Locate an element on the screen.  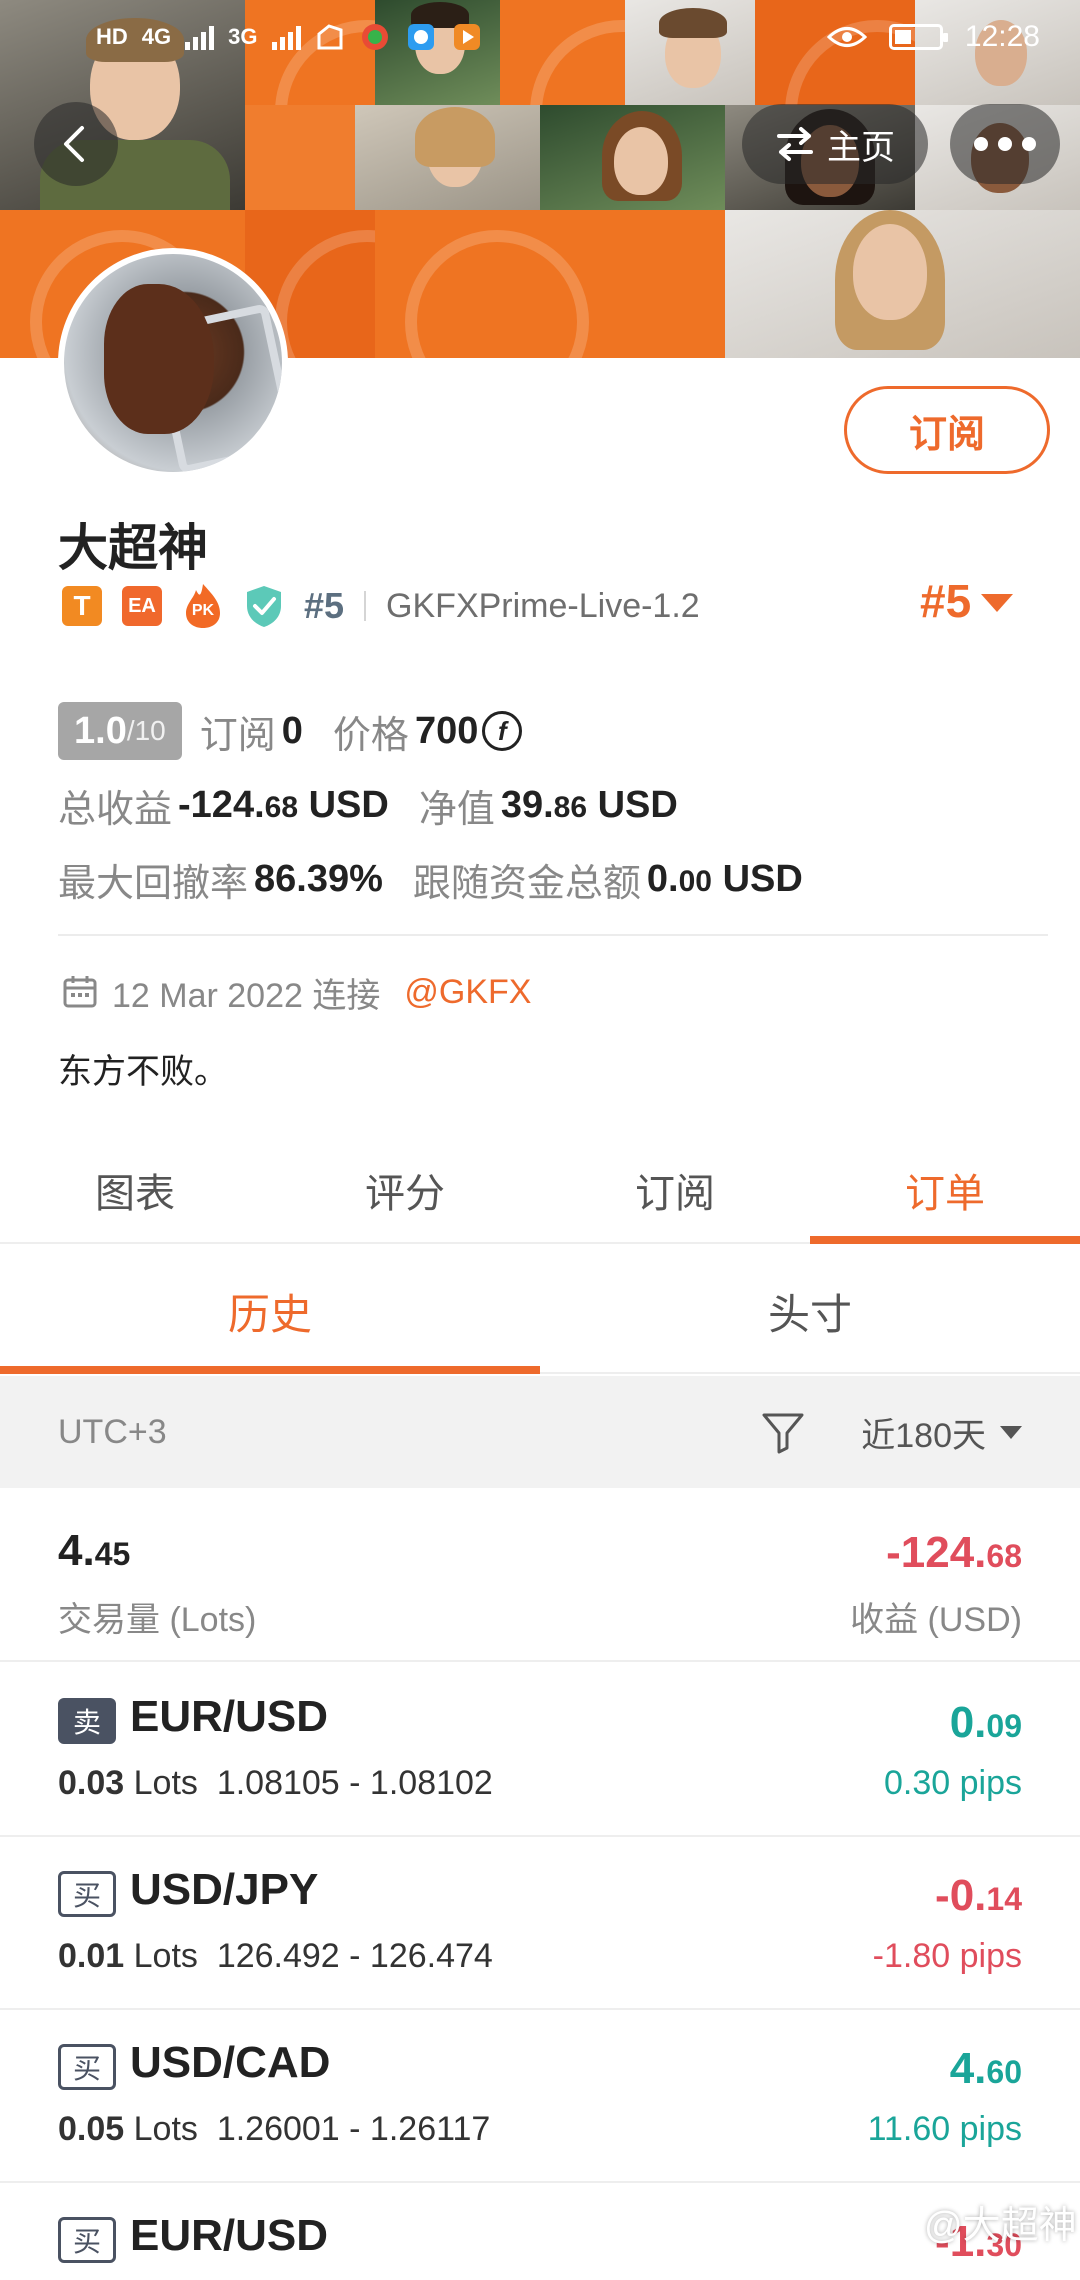
follow-funds-label: 跟随资金总额 is located at coordinates (526, 883).